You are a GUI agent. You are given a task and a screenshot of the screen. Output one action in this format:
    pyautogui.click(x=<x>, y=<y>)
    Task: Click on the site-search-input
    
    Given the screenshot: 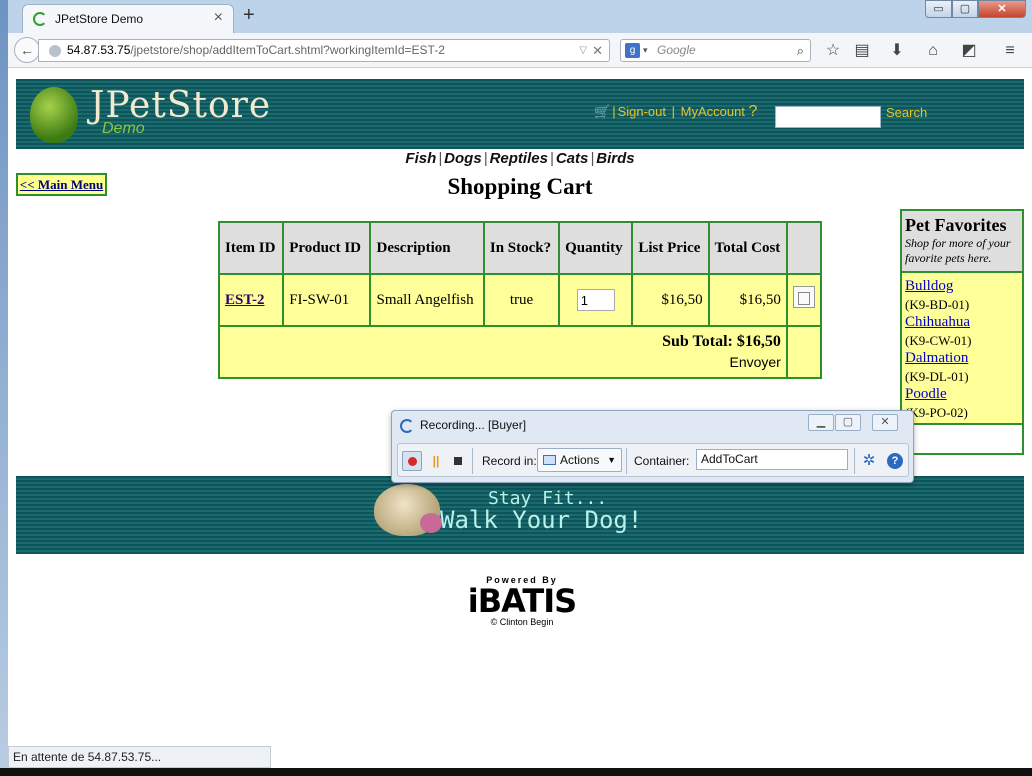 What is the action you would take?
    pyautogui.click(x=828, y=117)
    